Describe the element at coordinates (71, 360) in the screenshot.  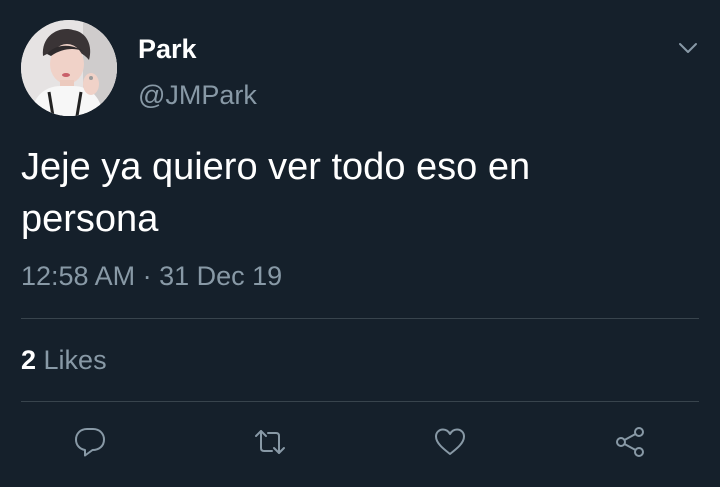
I see `likes-label: Likes` at that location.